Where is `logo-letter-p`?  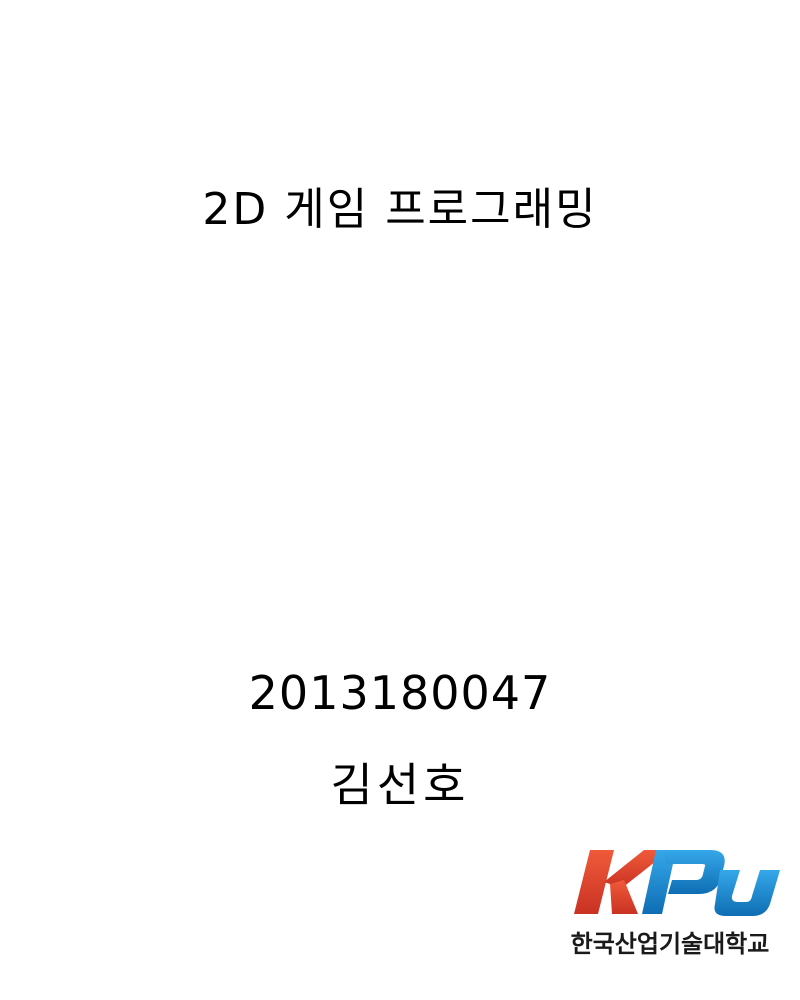 logo-letter-p is located at coordinates (683, 882).